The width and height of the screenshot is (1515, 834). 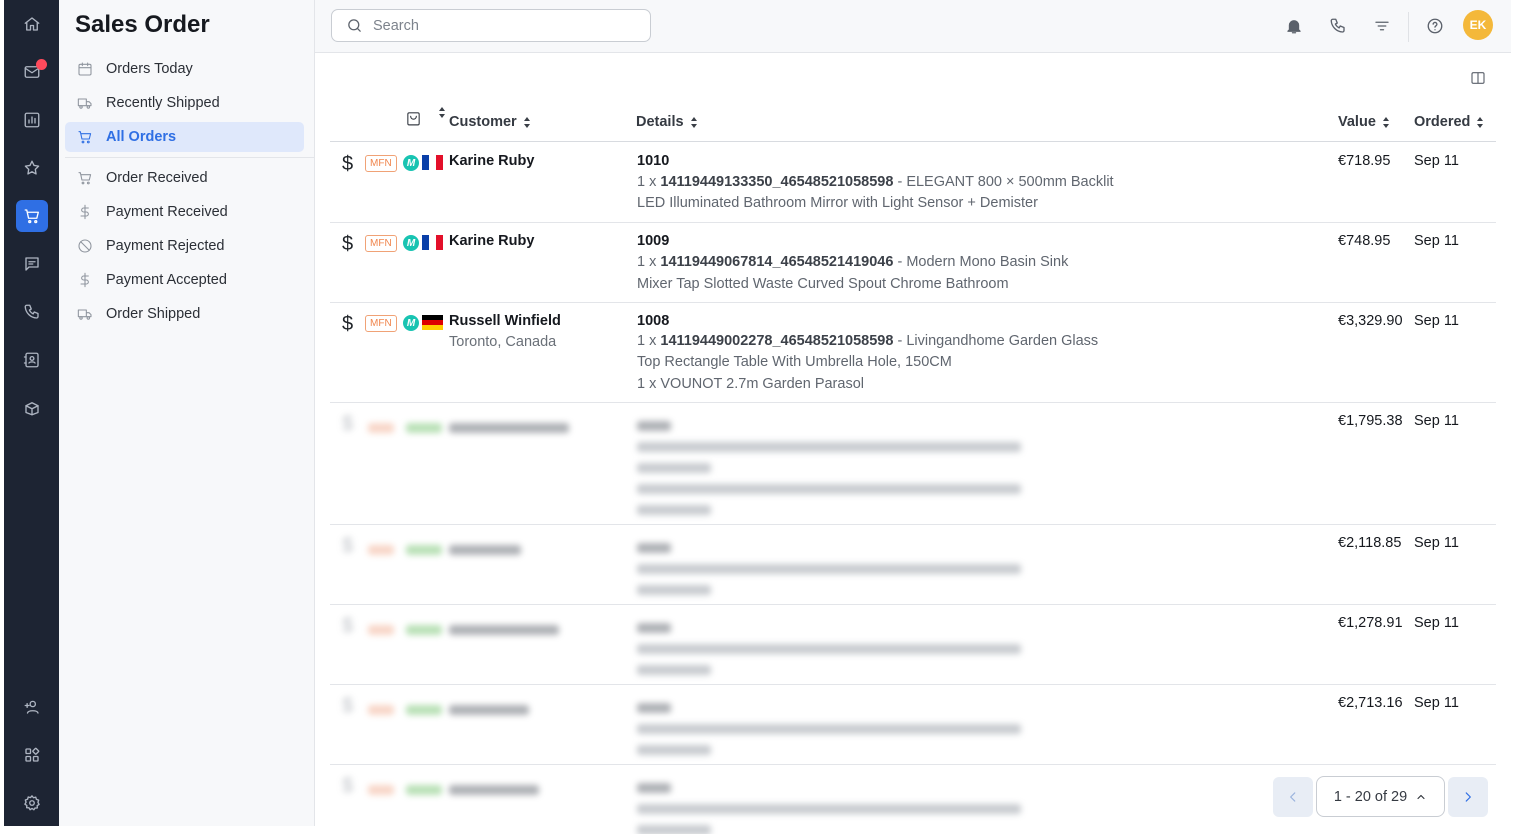 What do you see at coordinates (166, 280) in the screenshot?
I see `sidebar-item-label: Payment Accepted` at bounding box center [166, 280].